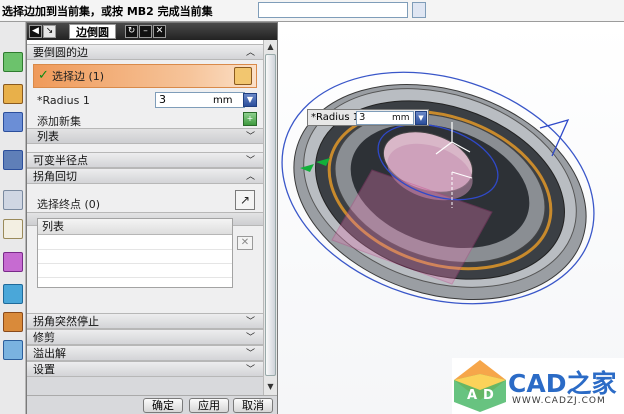 The width and height of the screenshot is (624, 414). Describe the element at coordinates (13, 322) in the screenshot. I see `roles-icon` at that location.